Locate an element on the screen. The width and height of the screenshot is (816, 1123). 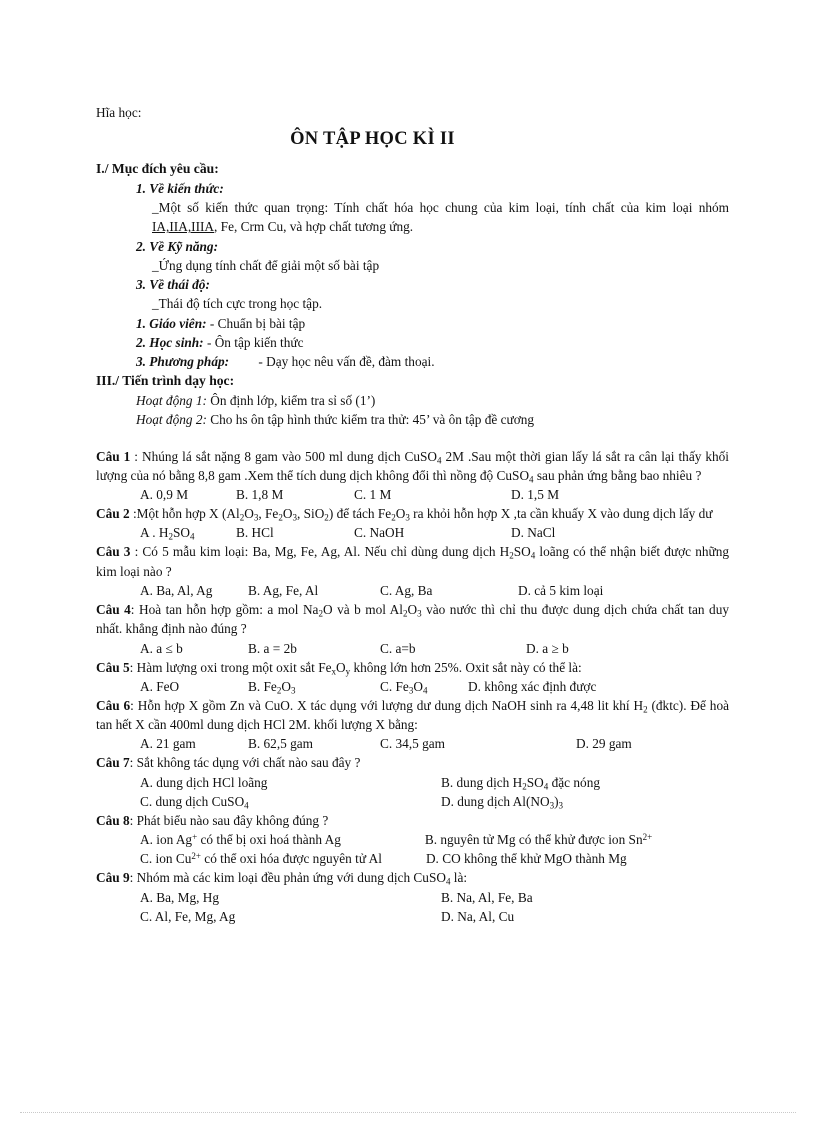
question-9-options-row1: A. Ba, Mg, Hg B. Na, Al, Fe, Ba is located at coordinates (412, 897).